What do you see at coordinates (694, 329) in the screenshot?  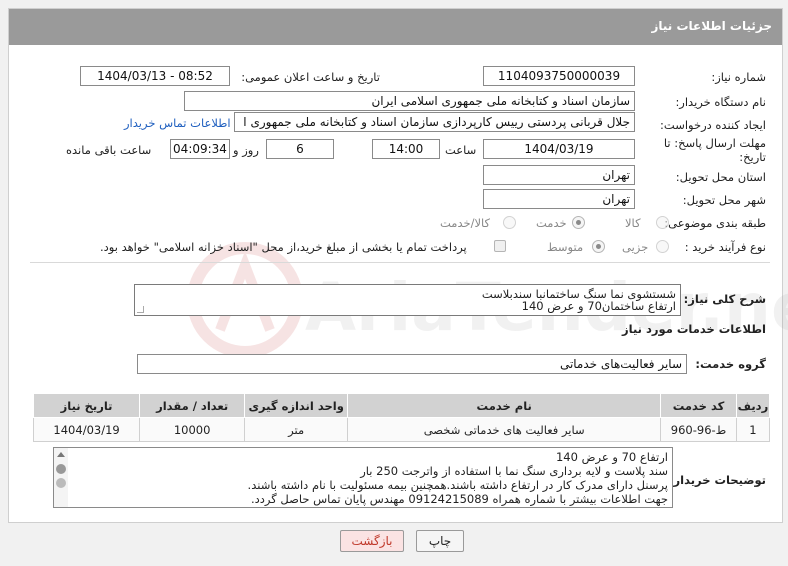 I see `services-section-title: اطلاعات خدمات مورد نیاز` at bounding box center [694, 329].